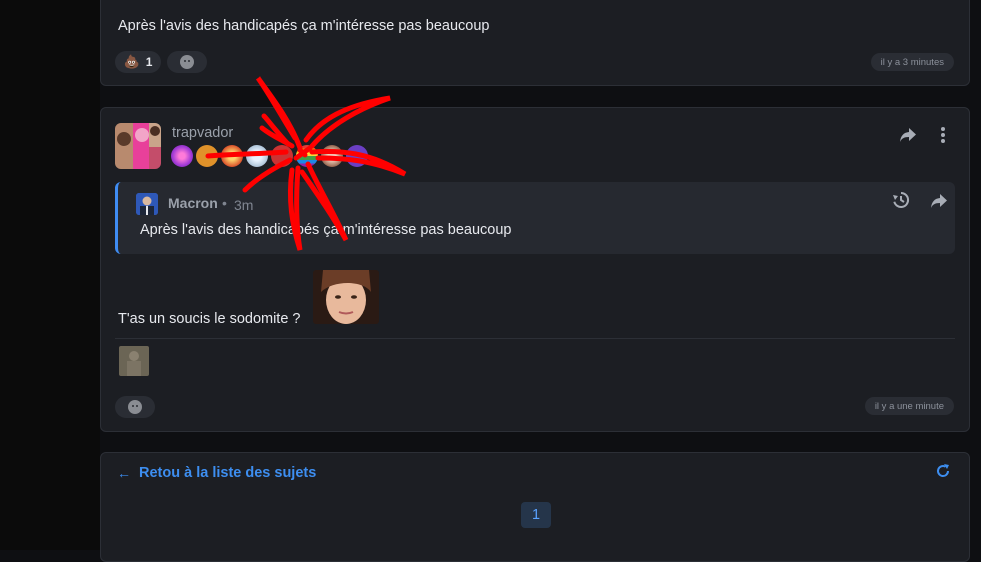 This screenshot has width=981, height=562. Describe the element at coordinates (193, 203) in the screenshot. I see `quote-author: Macron` at that location.